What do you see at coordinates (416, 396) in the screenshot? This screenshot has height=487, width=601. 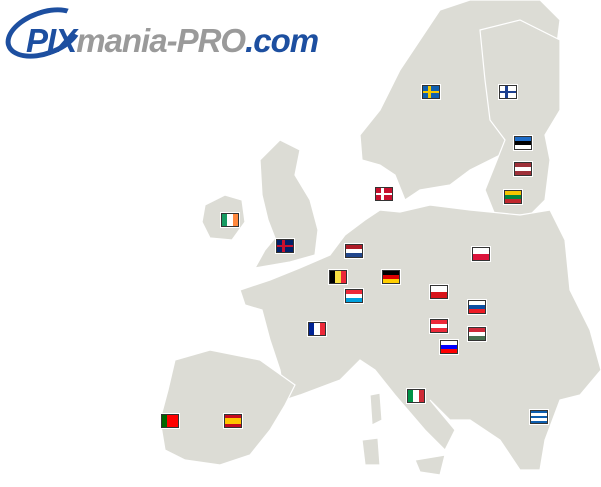 I see `flag-italy-icon` at bounding box center [416, 396].